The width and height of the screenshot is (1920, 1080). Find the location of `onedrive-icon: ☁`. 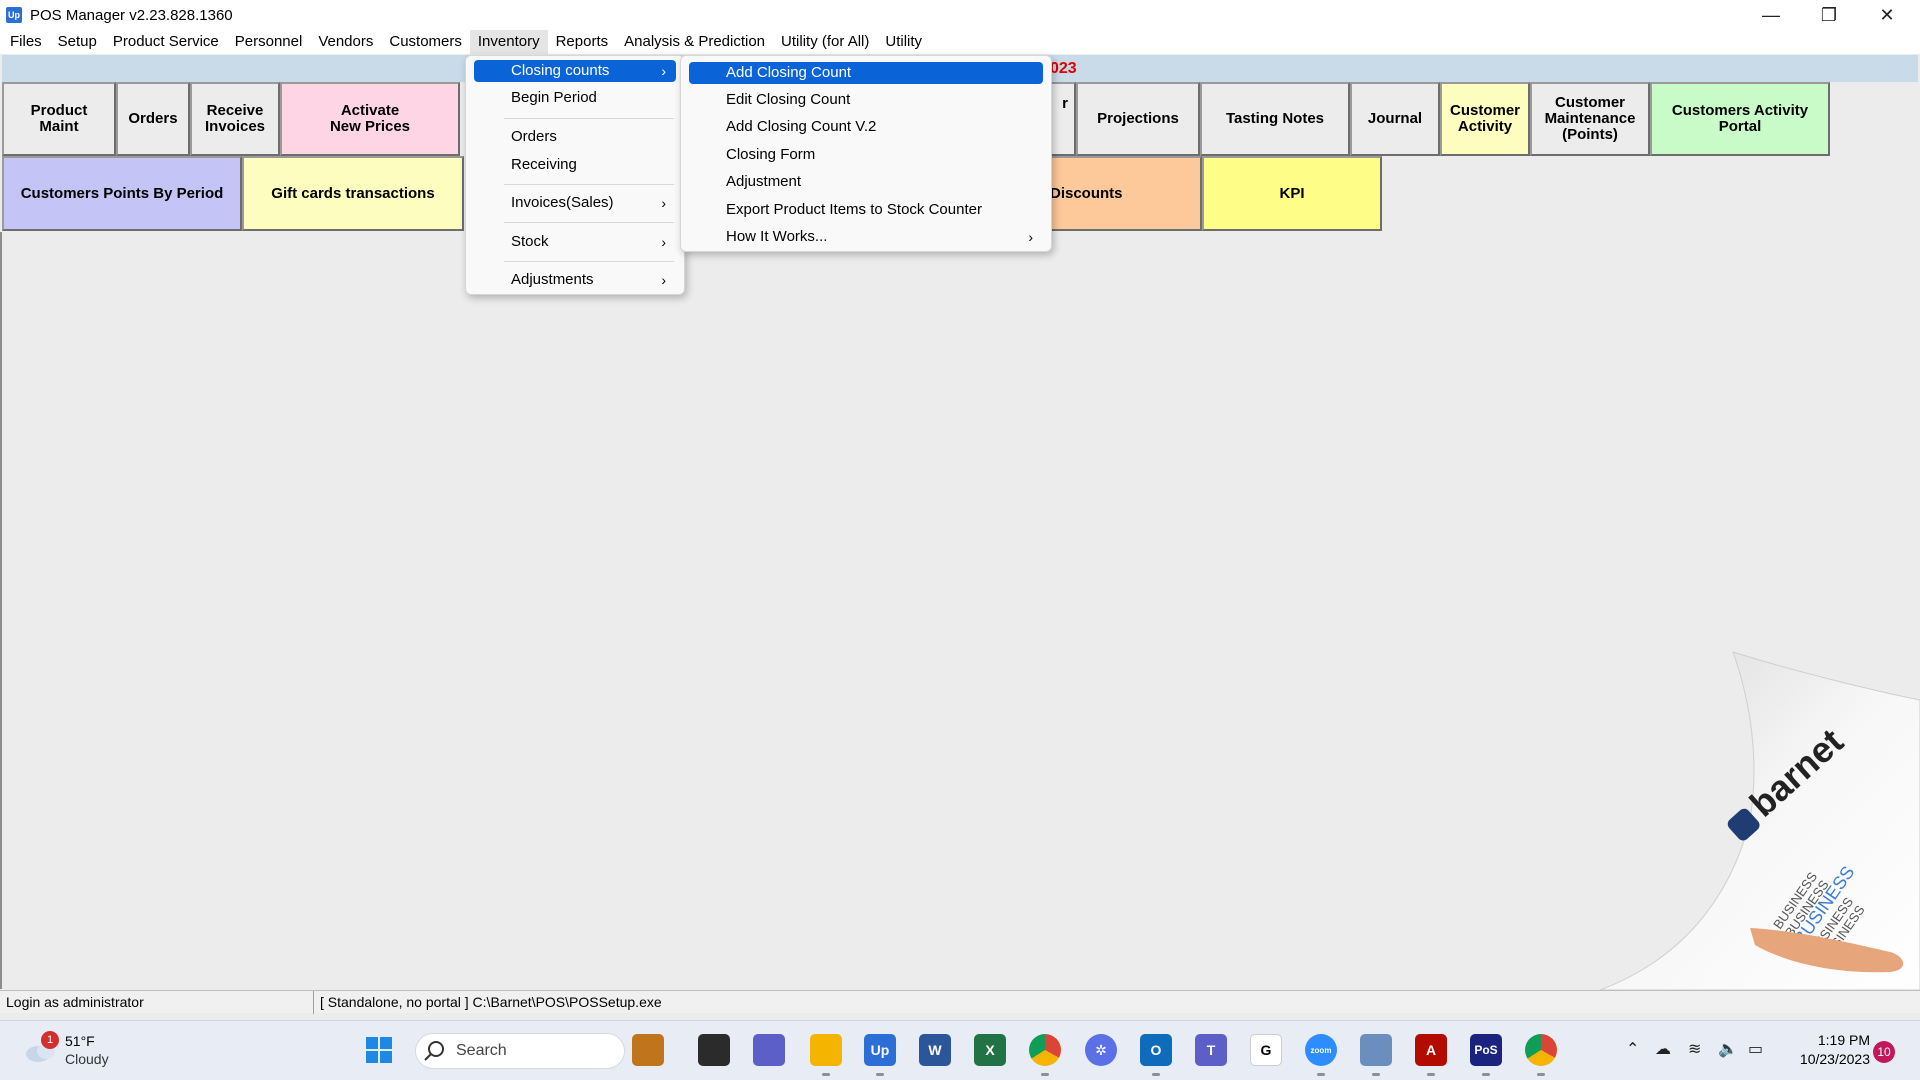

onedrive-icon: ☁ is located at coordinates (1663, 1049).